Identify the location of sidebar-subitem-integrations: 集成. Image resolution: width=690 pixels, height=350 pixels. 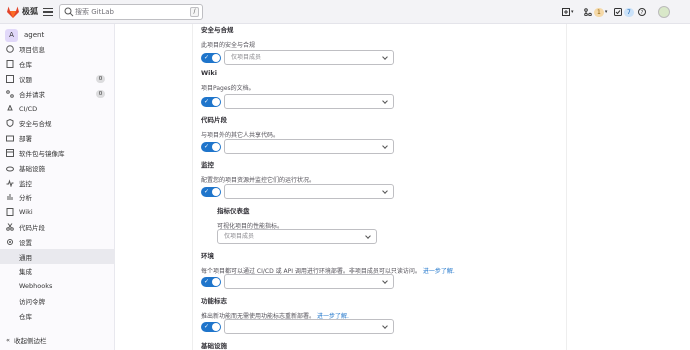
(57, 271).